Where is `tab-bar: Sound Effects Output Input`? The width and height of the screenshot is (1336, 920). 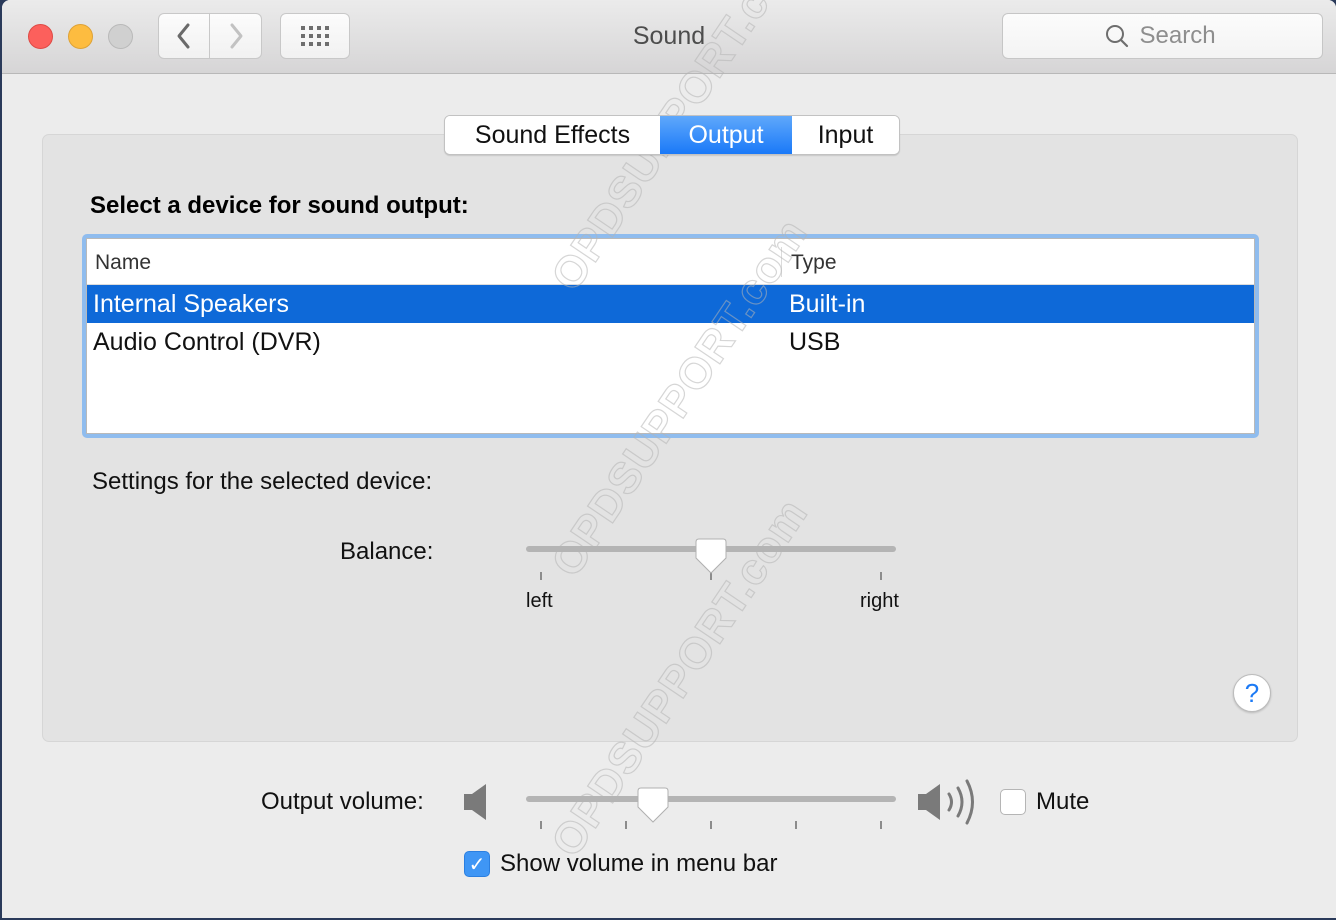 tab-bar: Sound Effects Output Input is located at coordinates (672, 135).